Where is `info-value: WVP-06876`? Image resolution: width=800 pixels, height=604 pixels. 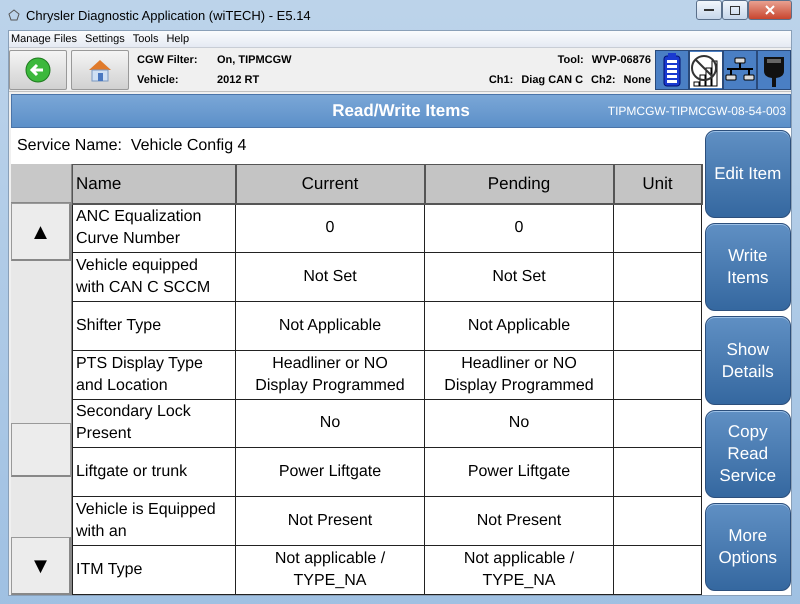
info-value: WVP-06876 is located at coordinates (621, 60).